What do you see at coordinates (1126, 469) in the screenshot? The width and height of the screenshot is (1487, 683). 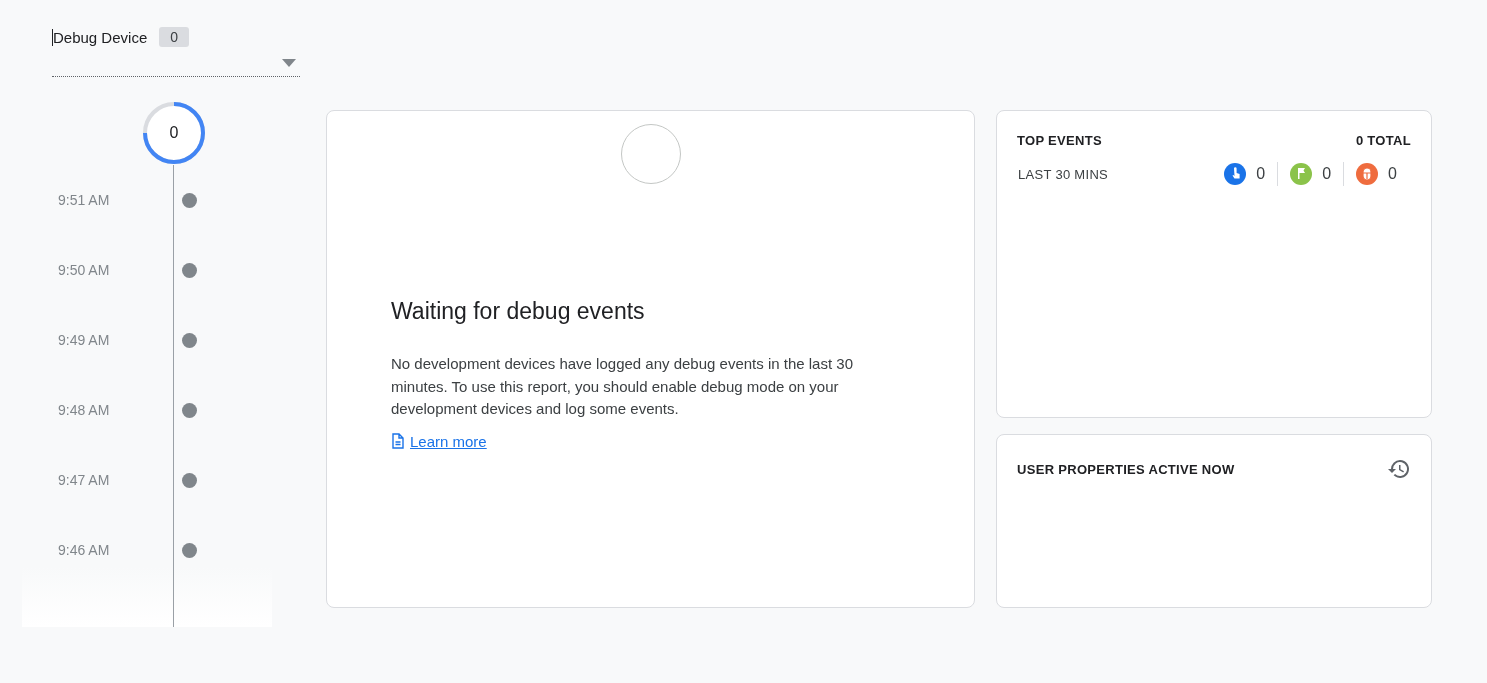 I see `user-properties-title: USER PROPERTIES ACTIVE NOW` at bounding box center [1126, 469].